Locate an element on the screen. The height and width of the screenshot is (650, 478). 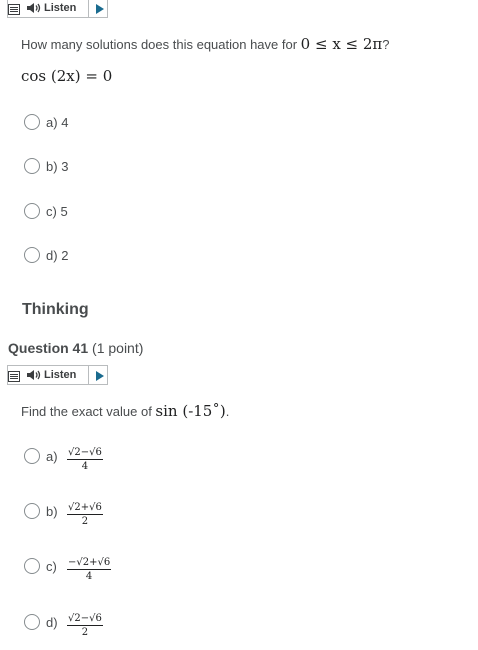
option-label: b) 3 is located at coordinates (57, 166).